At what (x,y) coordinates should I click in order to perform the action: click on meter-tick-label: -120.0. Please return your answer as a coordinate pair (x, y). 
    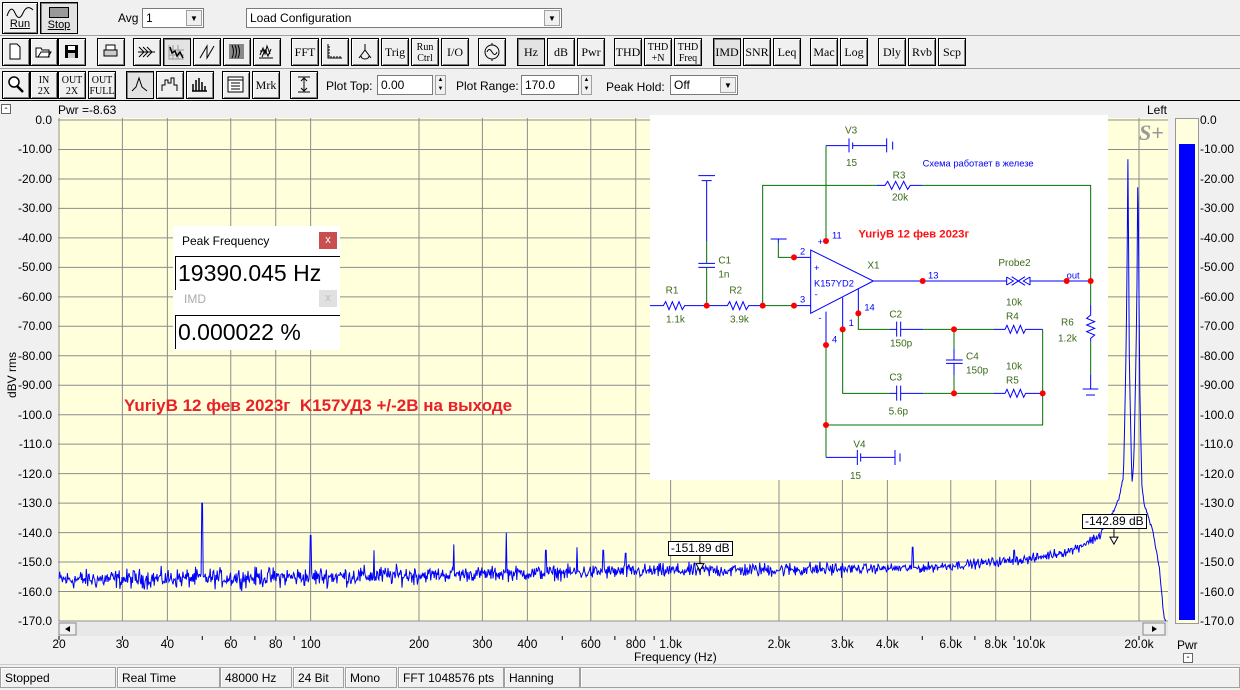
    Looking at the image, I should click on (1217, 473).